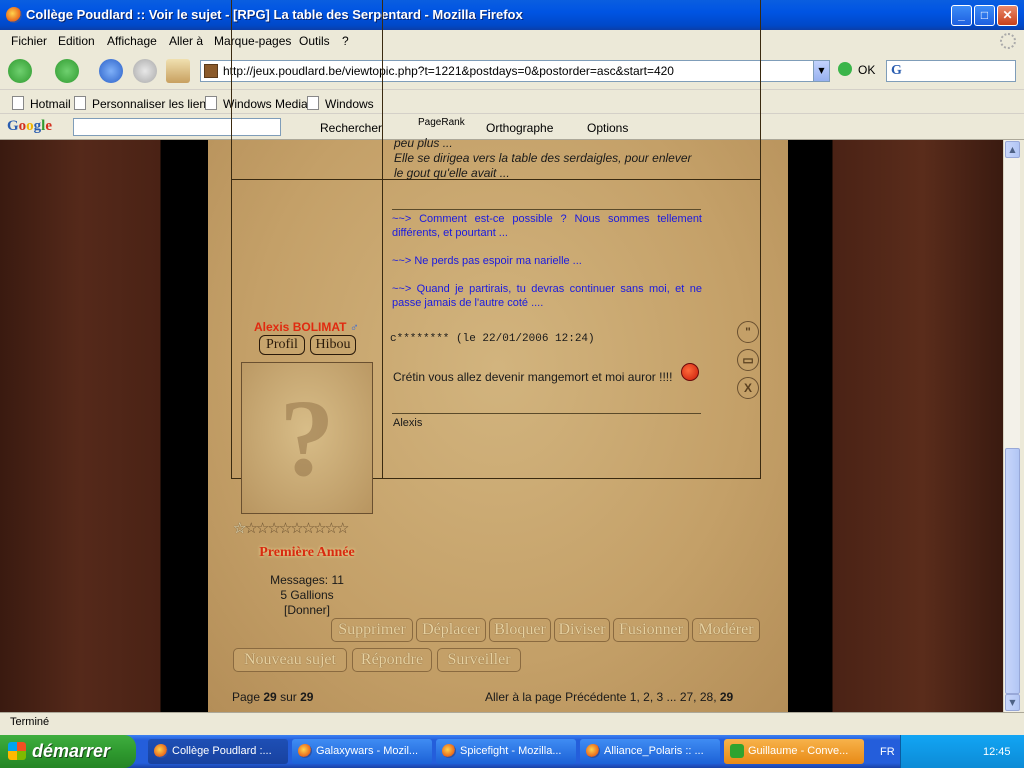  What do you see at coordinates (67, 71) in the screenshot?
I see `forward-icon` at bounding box center [67, 71].